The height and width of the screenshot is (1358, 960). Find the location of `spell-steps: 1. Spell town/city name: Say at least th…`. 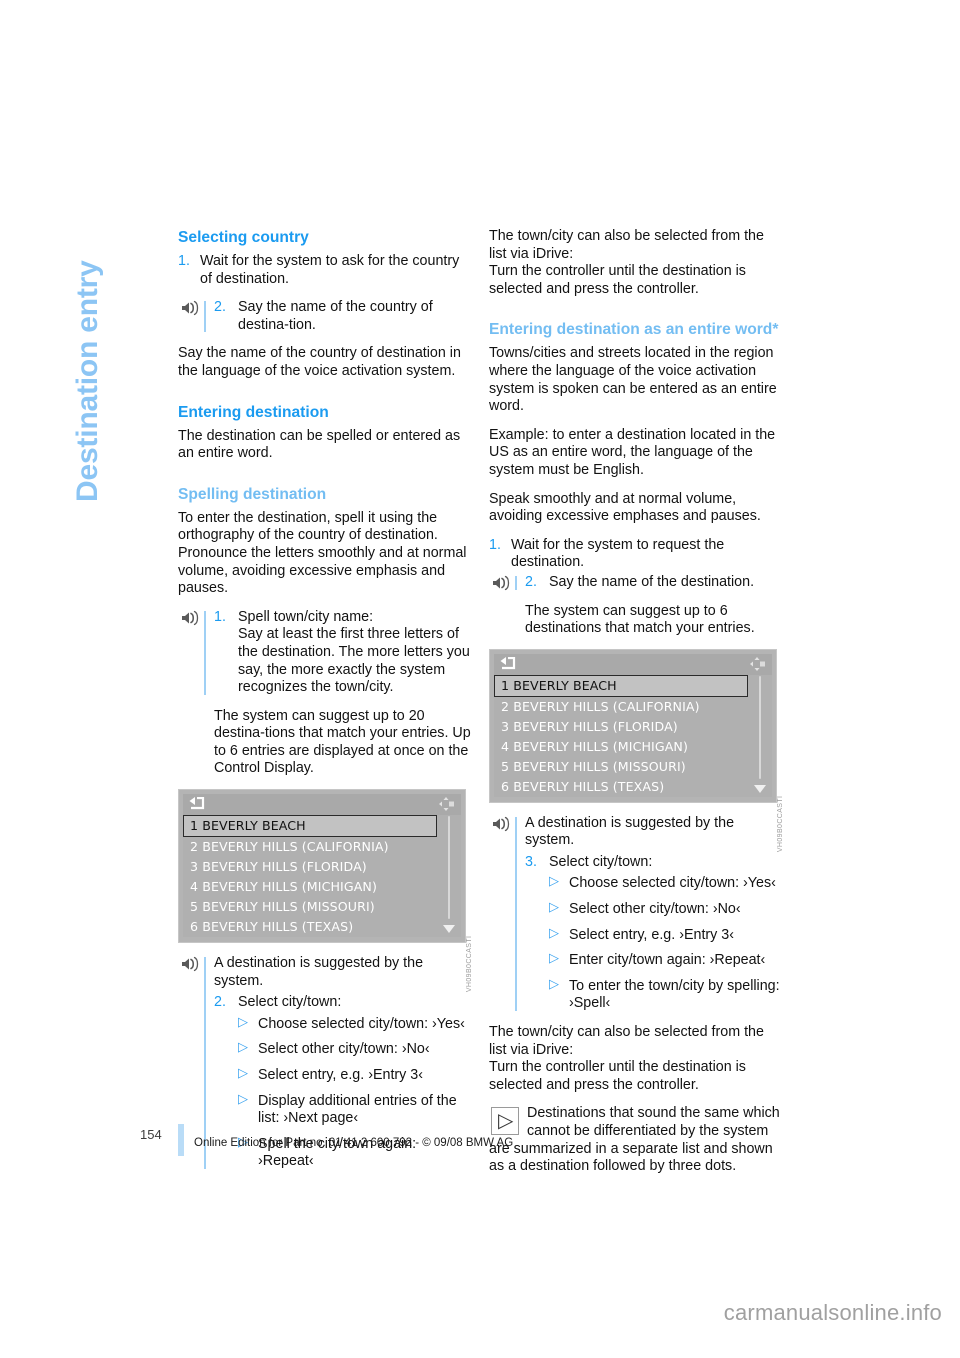

spell-steps: 1. Spell town/city name: Say at least th… is located at coordinates (344, 653).